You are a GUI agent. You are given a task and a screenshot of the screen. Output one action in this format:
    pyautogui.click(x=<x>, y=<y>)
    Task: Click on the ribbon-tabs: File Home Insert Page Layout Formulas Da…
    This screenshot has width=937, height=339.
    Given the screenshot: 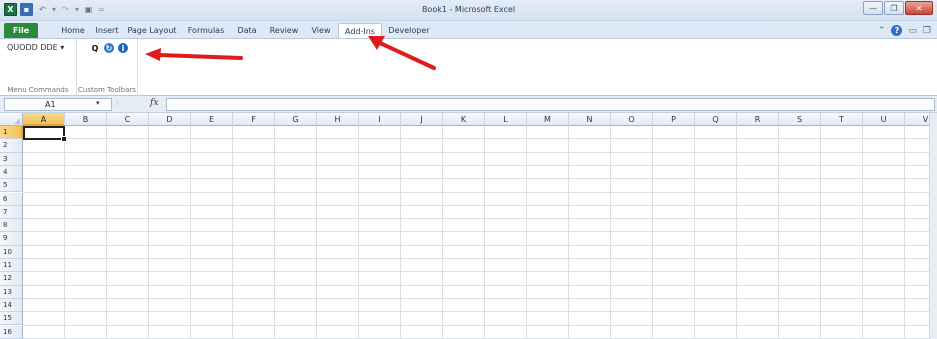 What is the action you would take?
    pyautogui.click(x=468, y=29)
    